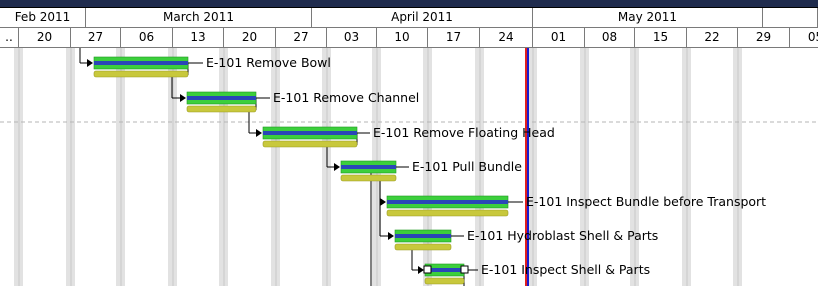  I want to click on timescale-week-cell: 05, so click(804, 38).